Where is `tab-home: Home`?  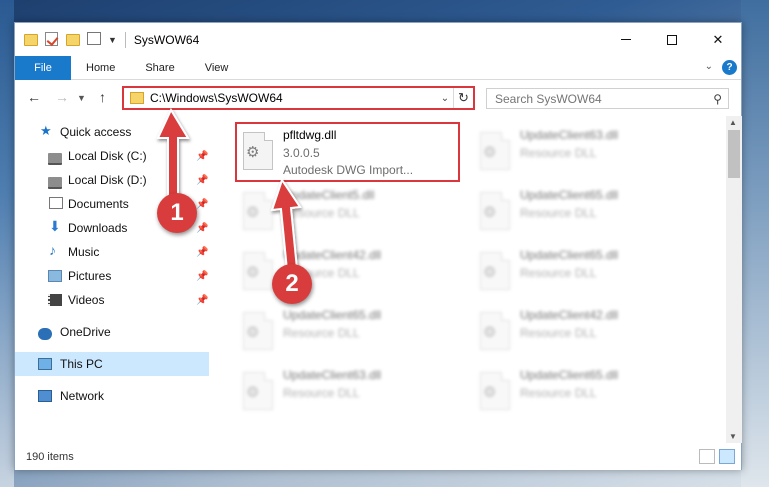
tab-home: Home is located at coordinates (100, 68).